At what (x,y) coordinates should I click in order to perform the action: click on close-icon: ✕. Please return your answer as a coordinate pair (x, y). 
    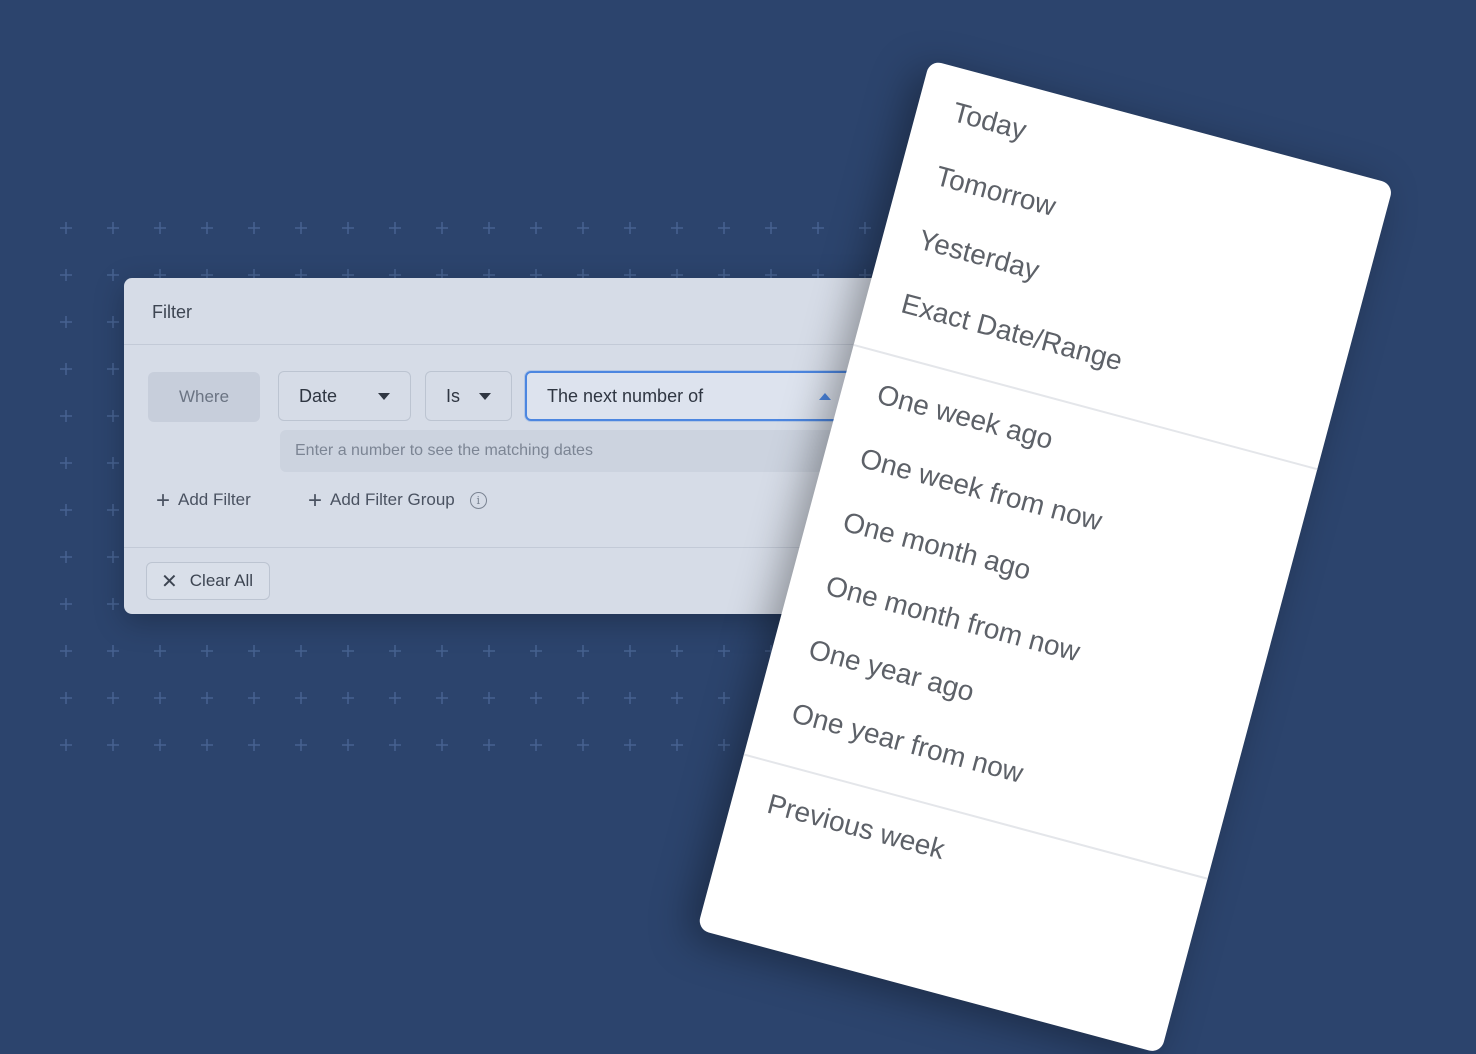
    Looking at the image, I should click on (169, 581).